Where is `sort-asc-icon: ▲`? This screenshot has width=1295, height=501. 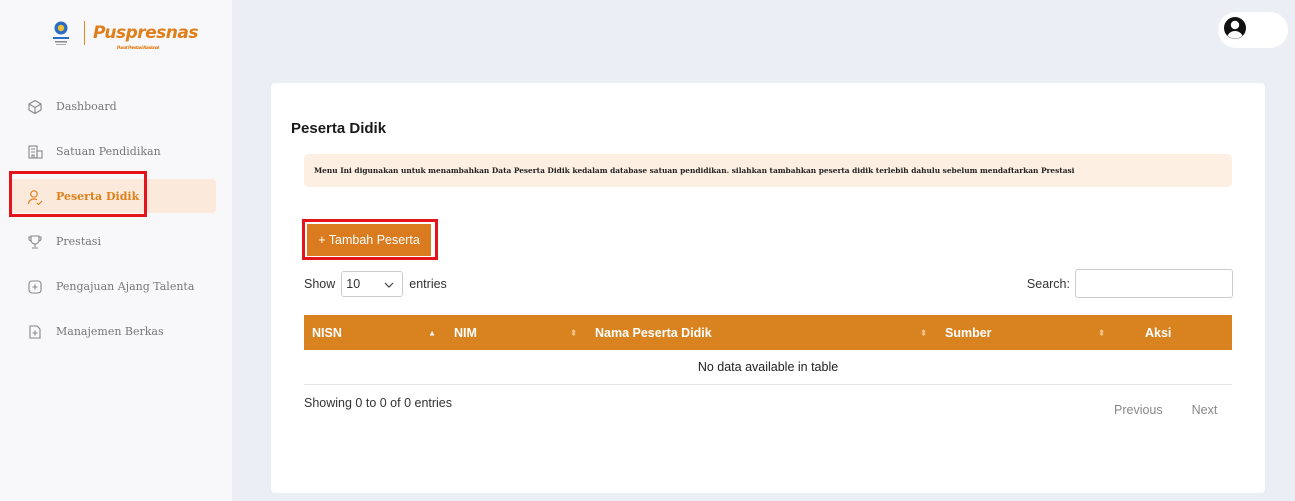 sort-asc-icon: ▲ is located at coordinates (432, 332).